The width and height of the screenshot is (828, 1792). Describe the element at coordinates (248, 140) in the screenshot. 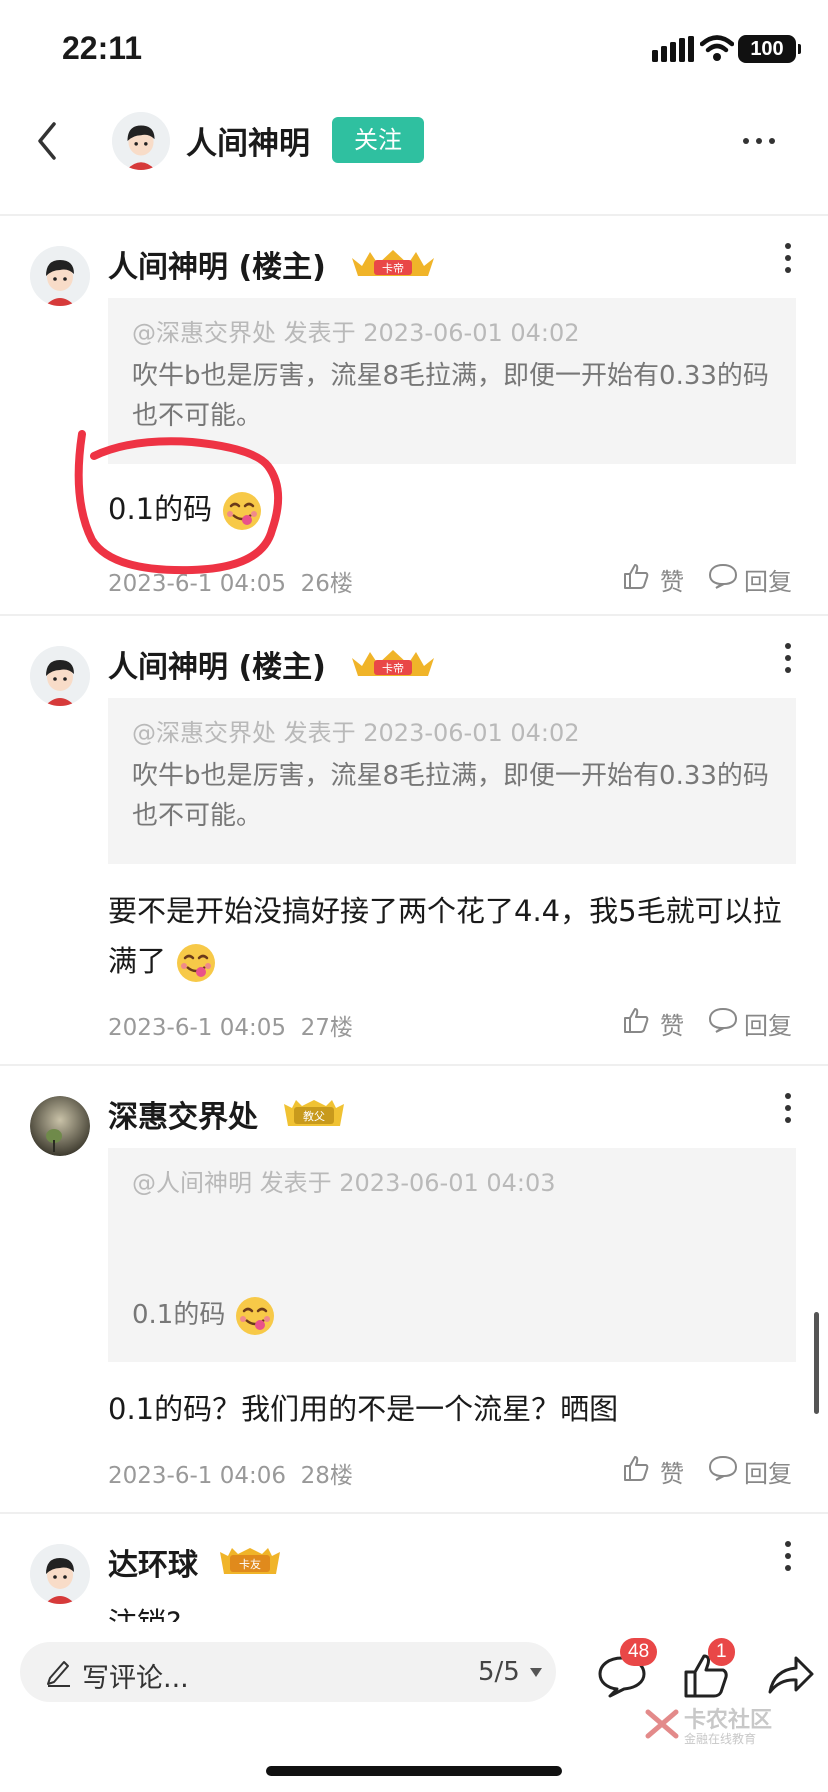

I see `nav-title: 人间神明` at that location.